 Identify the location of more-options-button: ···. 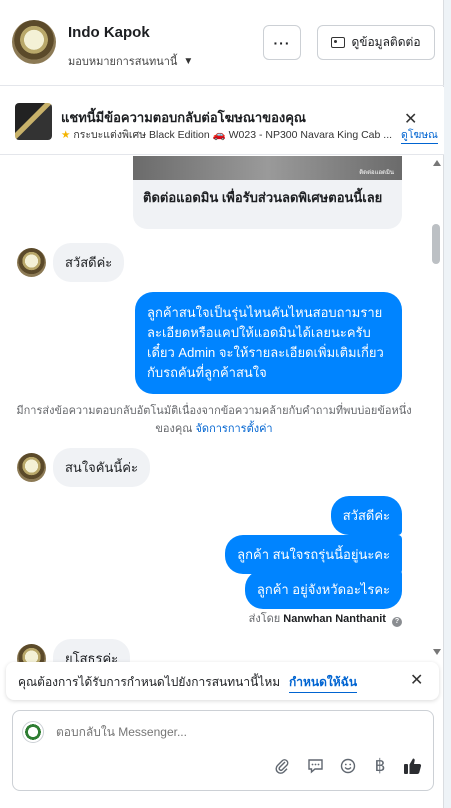
(282, 42).